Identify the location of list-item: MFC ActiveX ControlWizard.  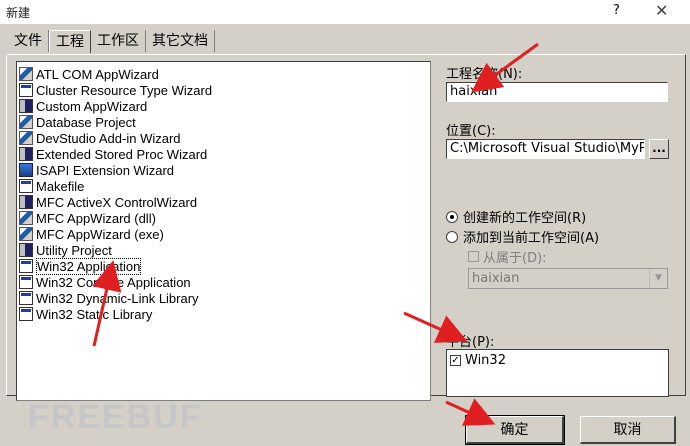
(108, 202).